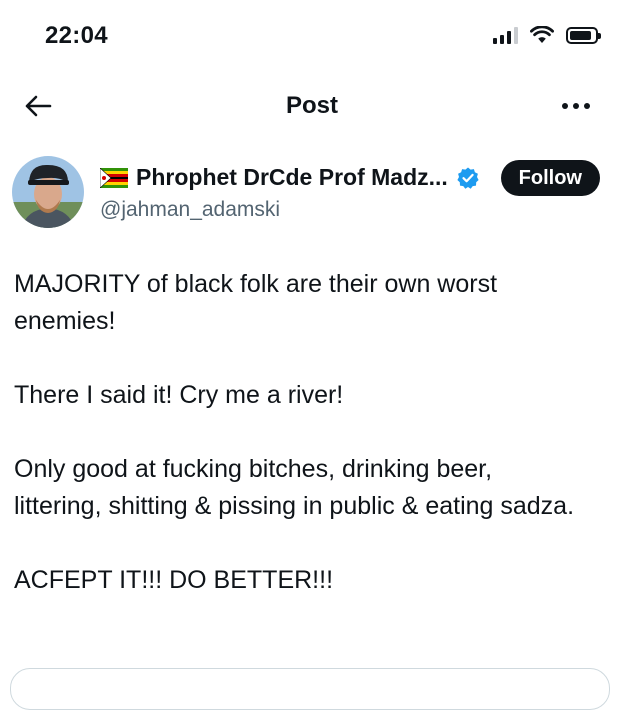  Describe the element at coordinates (542, 34) in the screenshot. I see `wifi-icon` at that location.